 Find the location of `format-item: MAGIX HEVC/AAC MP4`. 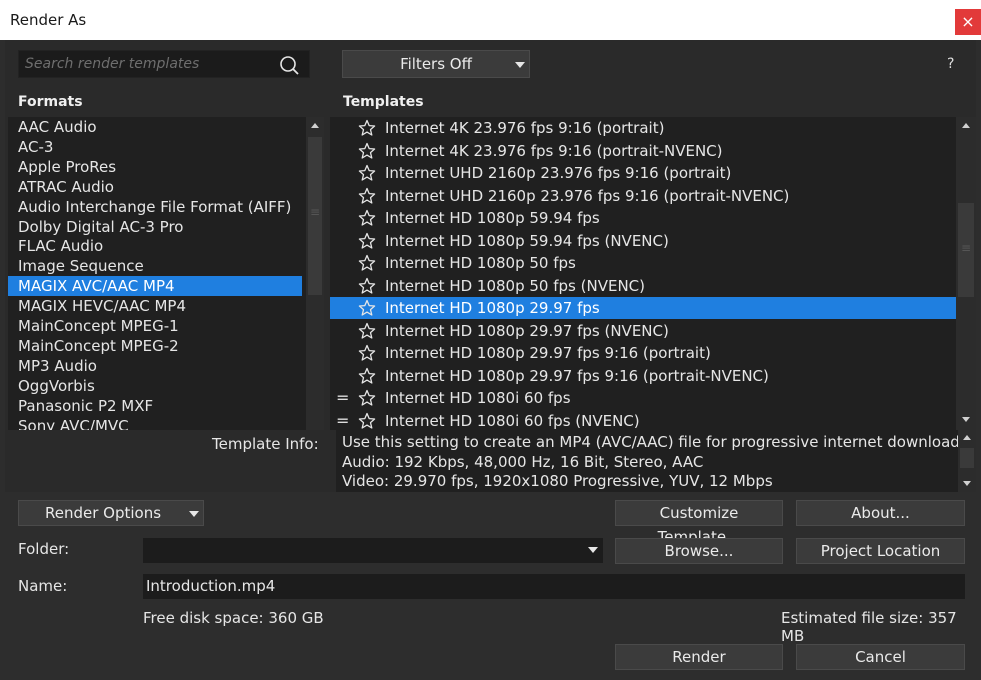

format-item: MAGIX HEVC/AAC MP4 is located at coordinates (155, 306).